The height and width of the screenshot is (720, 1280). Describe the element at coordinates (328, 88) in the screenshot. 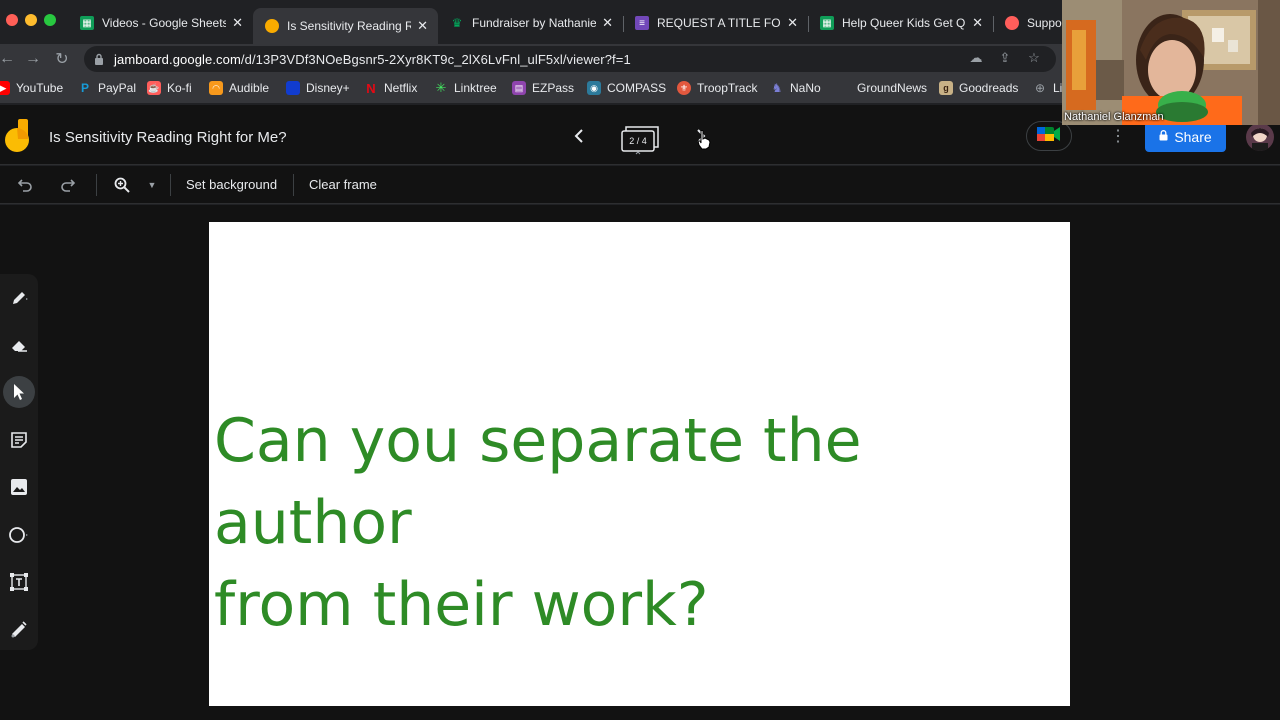

I see `bookmark-label: Disney+` at that location.